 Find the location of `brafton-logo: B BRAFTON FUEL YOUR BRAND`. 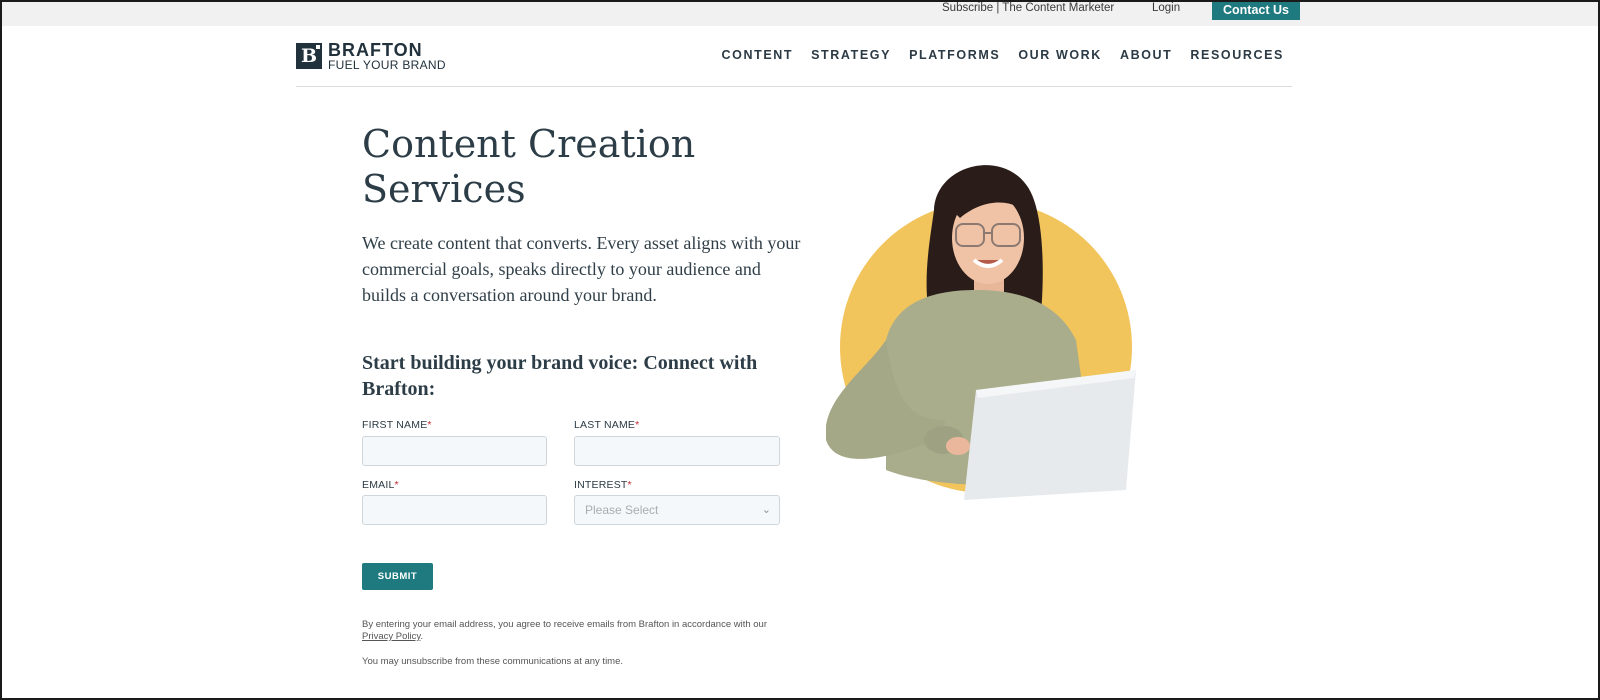

brafton-logo: B BRAFTON FUEL YOUR BRAND is located at coordinates (376, 57).